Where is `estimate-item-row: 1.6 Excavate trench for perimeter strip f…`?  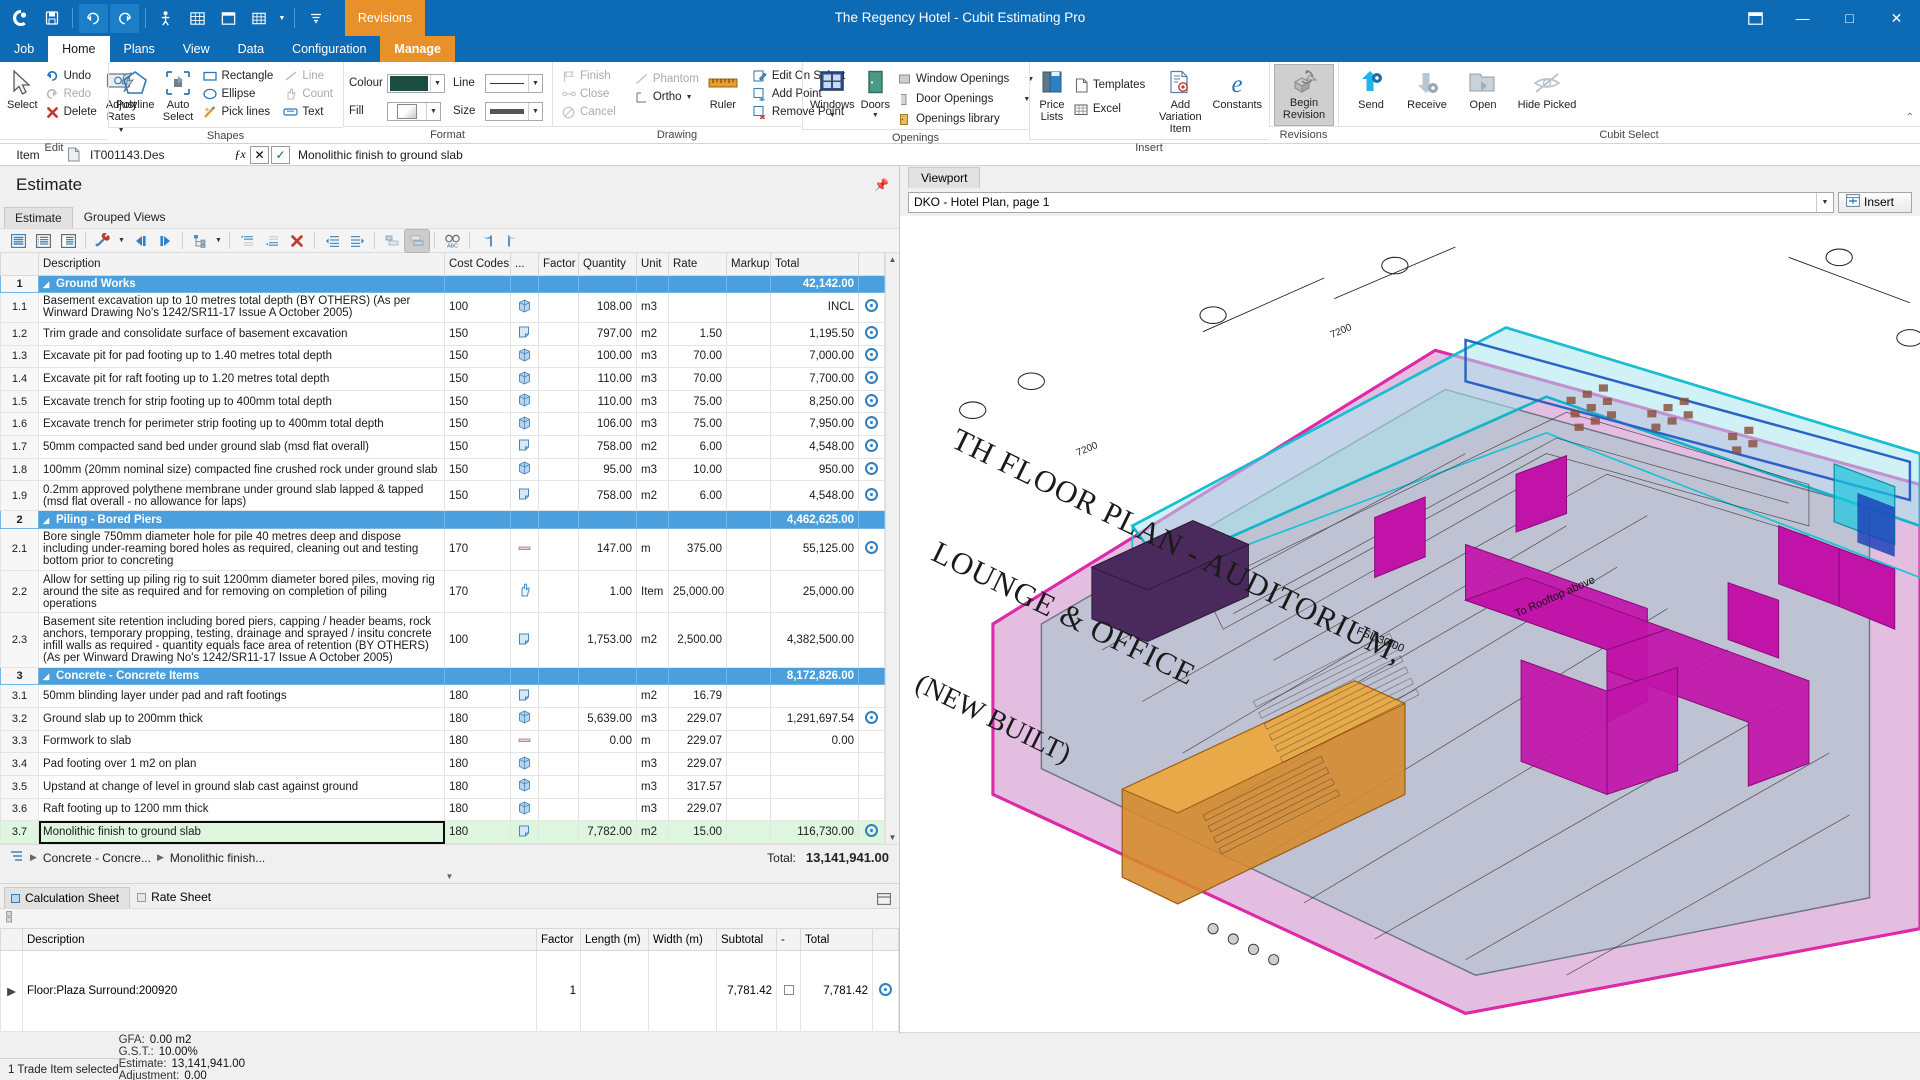
estimate-item-row: 1.6 Excavate trench for perimeter strip f… is located at coordinates (442, 424).